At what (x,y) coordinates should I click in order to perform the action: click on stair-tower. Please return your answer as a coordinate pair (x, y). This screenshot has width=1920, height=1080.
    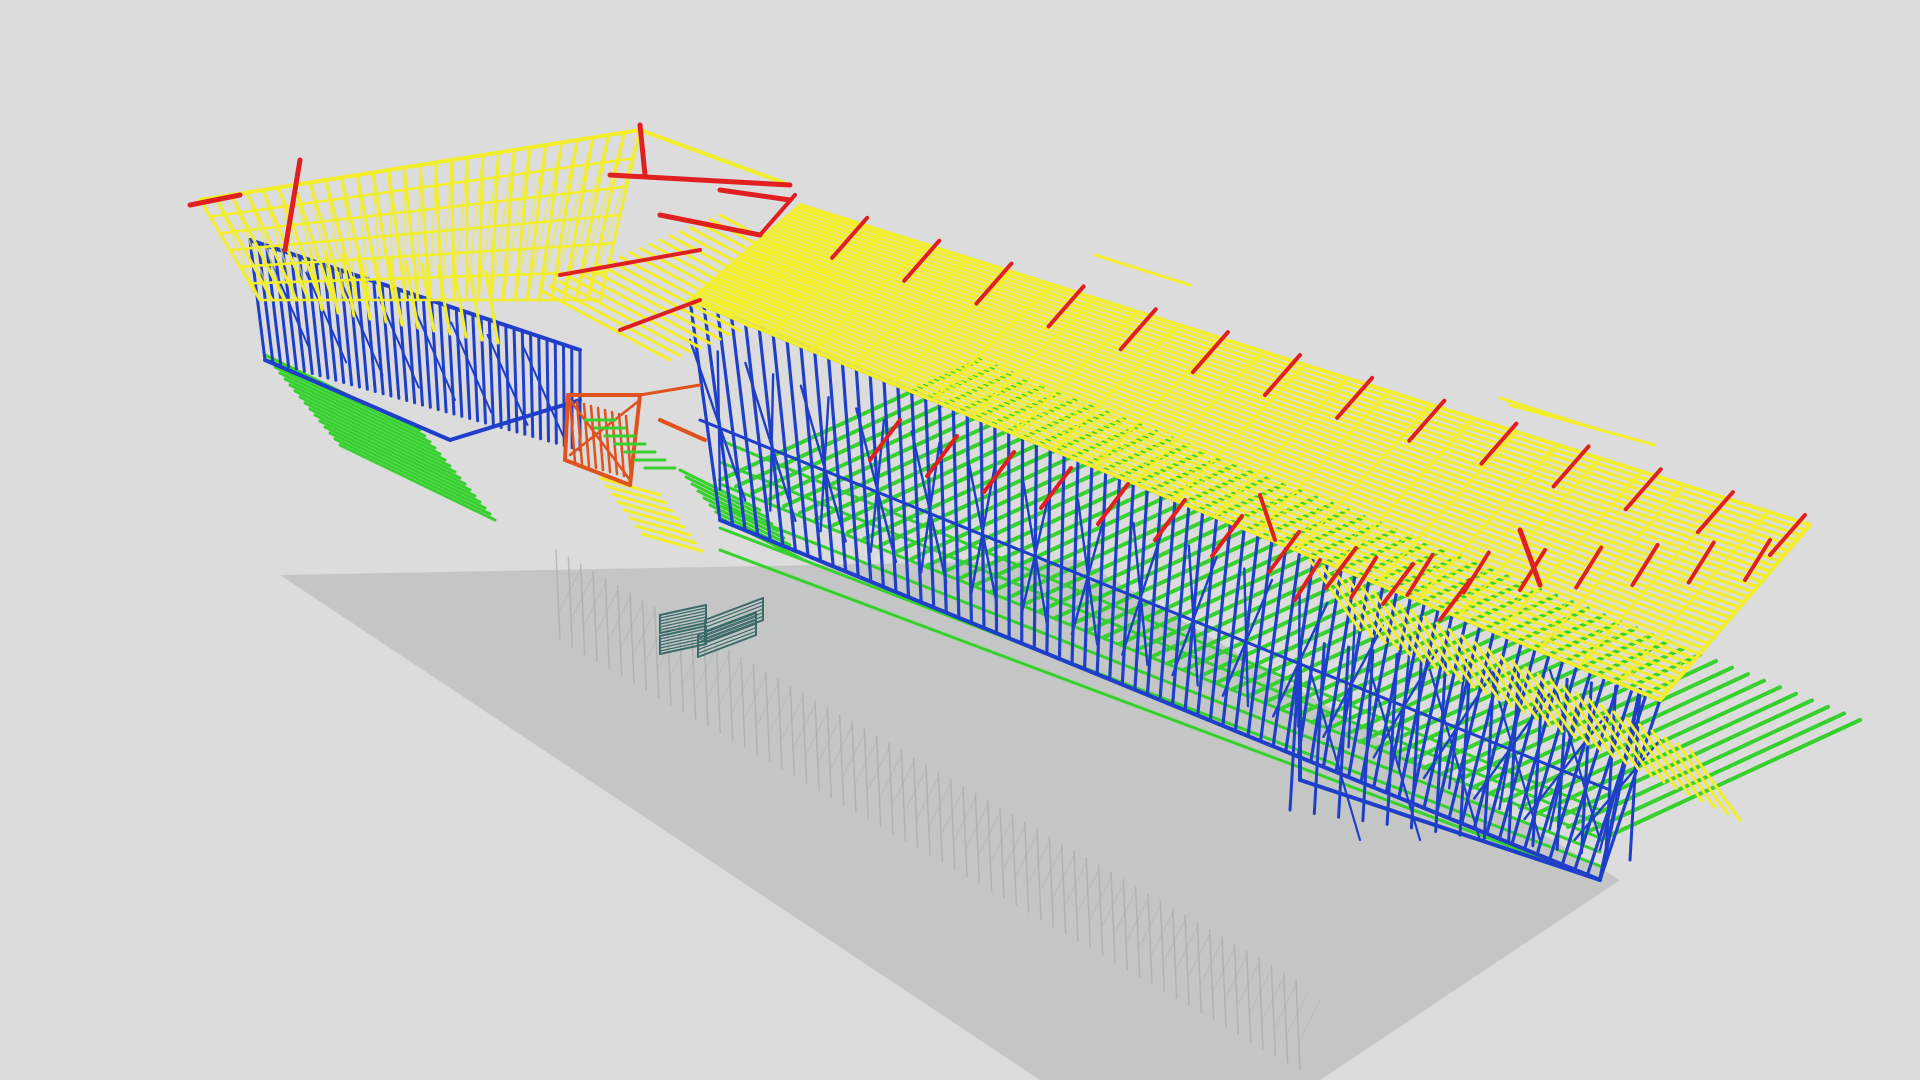
    Looking at the image, I should click on (635, 435).